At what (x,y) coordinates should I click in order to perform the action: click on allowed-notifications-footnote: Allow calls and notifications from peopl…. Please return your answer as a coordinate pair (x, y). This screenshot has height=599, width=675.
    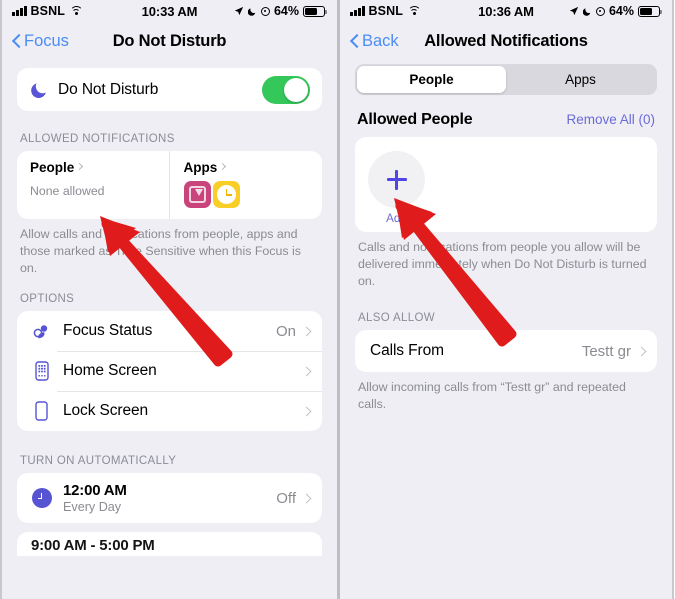
    Looking at the image, I should click on (160, 251).